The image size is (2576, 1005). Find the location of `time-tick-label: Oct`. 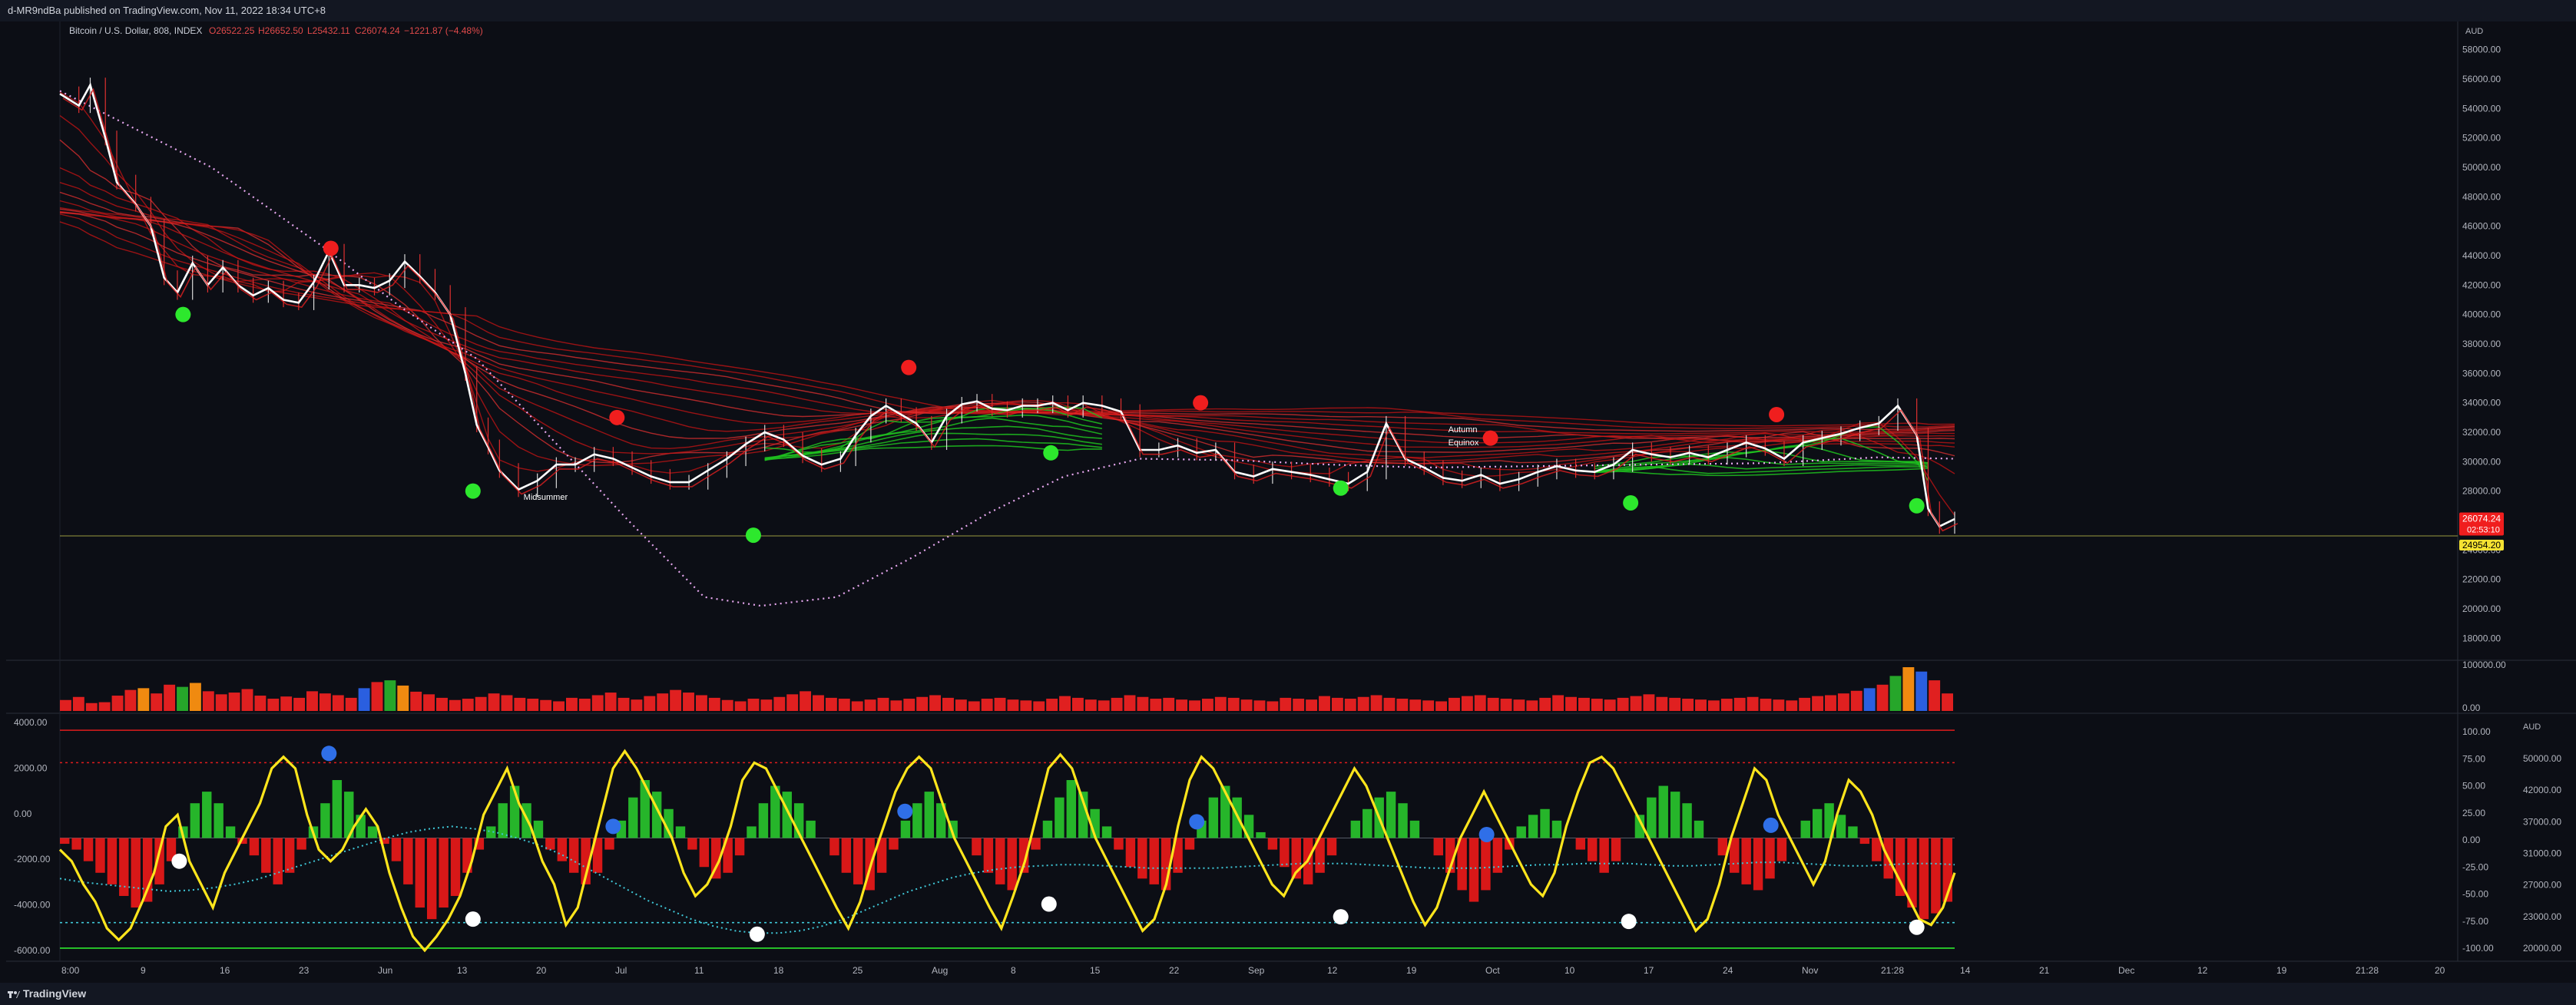

time-tick-label: Oct is located at coordinates (1492, 971).